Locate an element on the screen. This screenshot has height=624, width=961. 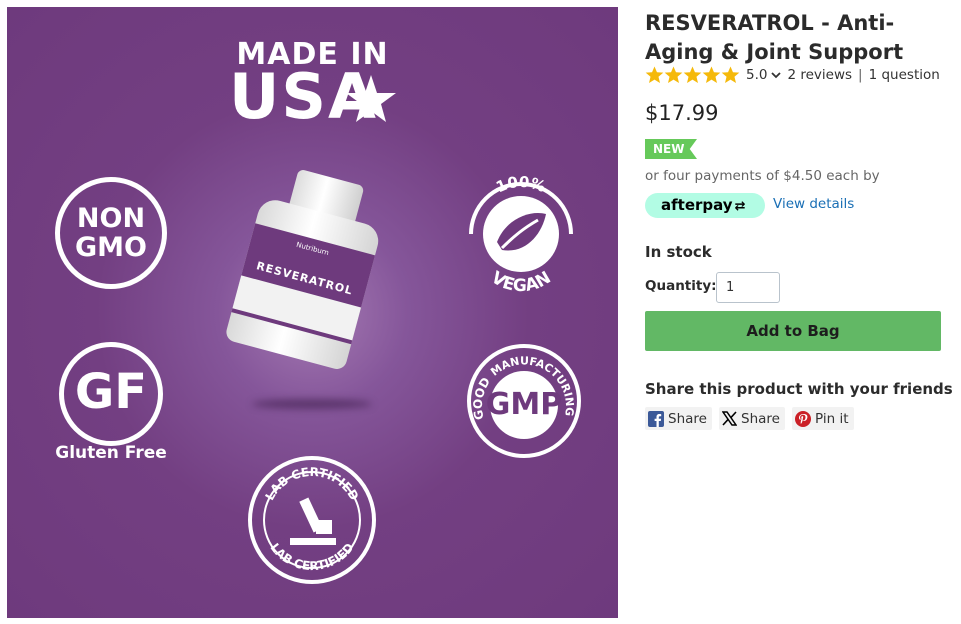
lab-certified-badge: LAB CERTIFIED LAB CERTIFIED is located at coordinates (312, 520).